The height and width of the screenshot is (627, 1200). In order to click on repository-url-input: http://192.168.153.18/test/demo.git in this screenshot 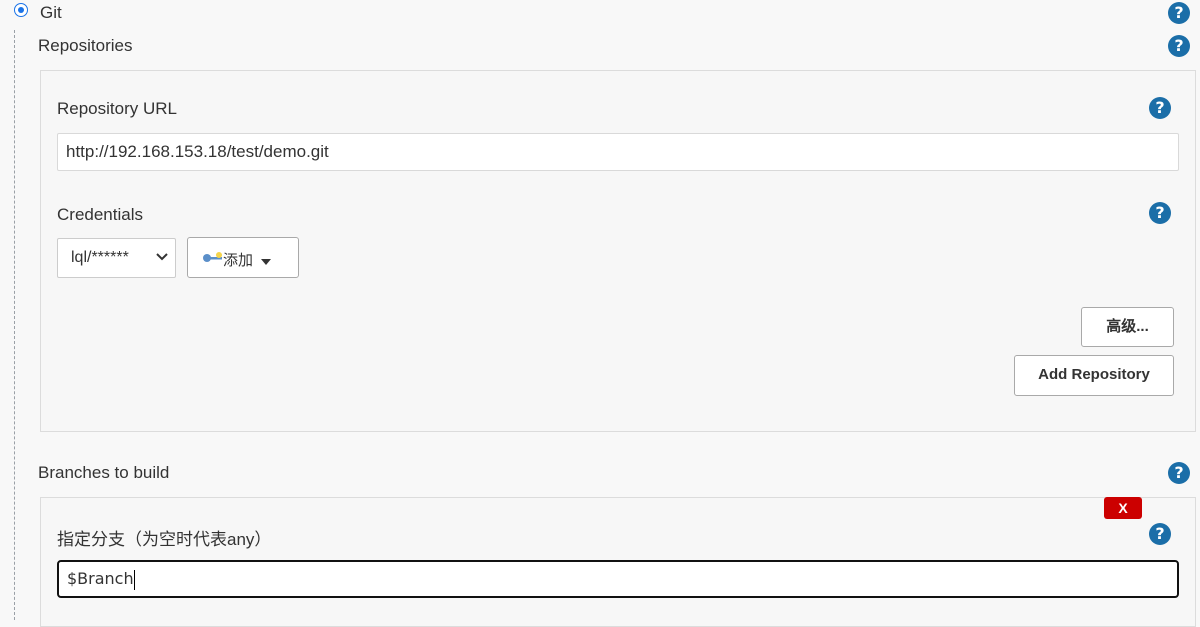, I will do `click(618, 152)`.